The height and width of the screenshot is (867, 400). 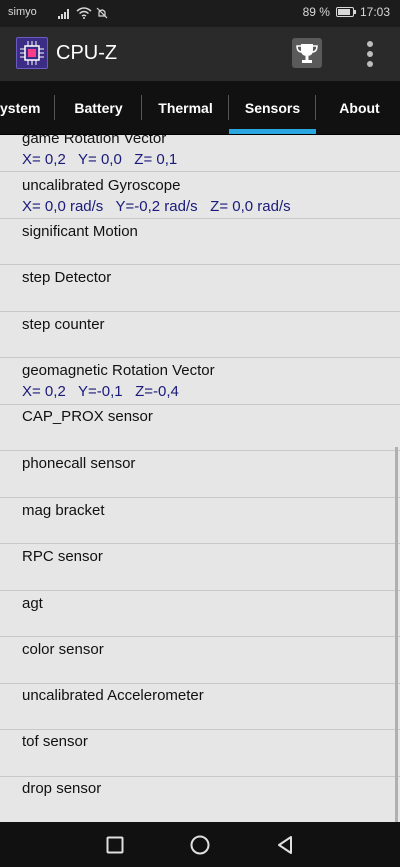 What do you see at coordinates (32, 603) in the screenshot?
I see `sensor-name: agt` at bounding box center [32, 603].